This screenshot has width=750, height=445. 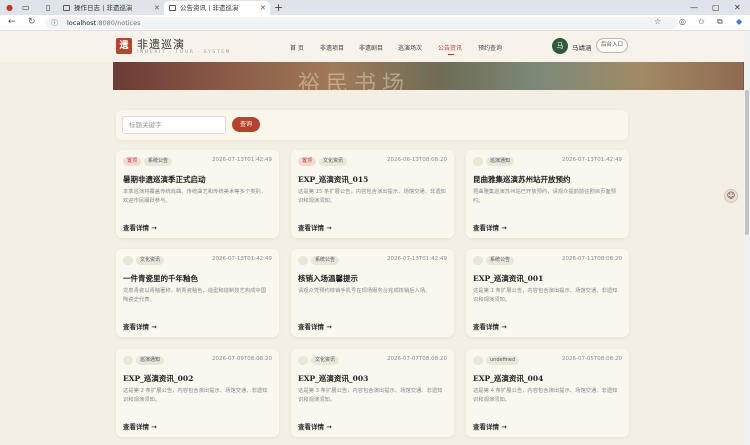 I want to click on card-excerpt: 这是第 3 条扩展公告，内容包含演出提示、场馆交通、非遗知识和观演须知。, so click(x=370, y=395).